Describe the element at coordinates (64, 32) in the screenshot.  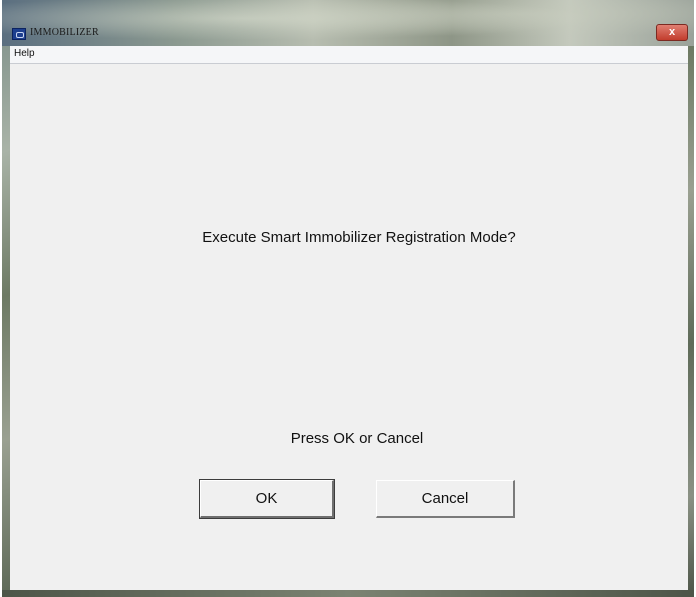
I see `window-title: IMMOBILIZER` at that location.